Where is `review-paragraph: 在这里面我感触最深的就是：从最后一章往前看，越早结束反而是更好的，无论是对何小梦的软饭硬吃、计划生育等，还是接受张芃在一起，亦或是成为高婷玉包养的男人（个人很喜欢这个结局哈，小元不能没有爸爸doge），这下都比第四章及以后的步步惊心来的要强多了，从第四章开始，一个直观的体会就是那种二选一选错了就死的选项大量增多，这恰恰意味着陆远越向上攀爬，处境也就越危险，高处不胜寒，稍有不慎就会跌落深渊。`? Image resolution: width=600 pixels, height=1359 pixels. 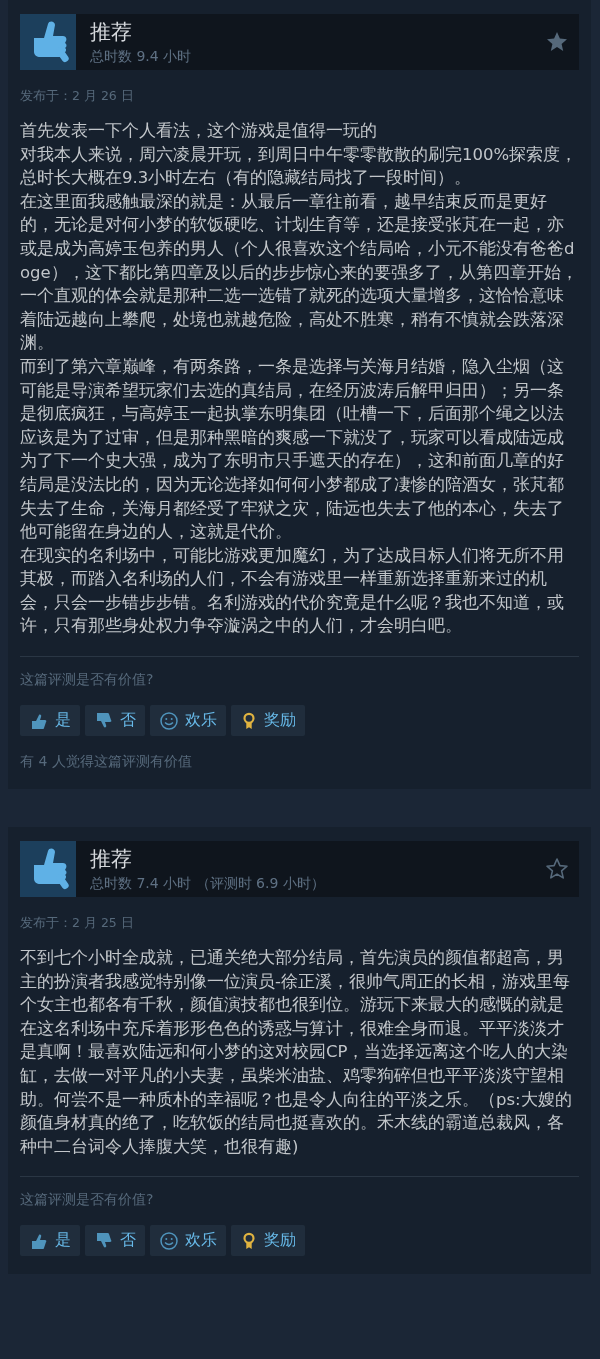 review-paragraph: 在这里面我感触最深的就是：从最后一章往前看，越早结束反而是更好的，无论是对何小梦的软饭硬吃、计划生育等，还是接受张芃在一起，亦或是成为高婷玉包养的男人（个人很喜欢这个结局哈，小元不能没有爸爸doge），这下都比第四章及以后的步步惊心来的要强多了，从第四章开始，一个直观的体会就是那种二选一选错了就死的选项大量增多，这恰恰意味着陆远越向上攀爬，处境也就越危险，高处不胜寒，稍有不慎就会跌落深渊。 is located at coordinates (299, 272).